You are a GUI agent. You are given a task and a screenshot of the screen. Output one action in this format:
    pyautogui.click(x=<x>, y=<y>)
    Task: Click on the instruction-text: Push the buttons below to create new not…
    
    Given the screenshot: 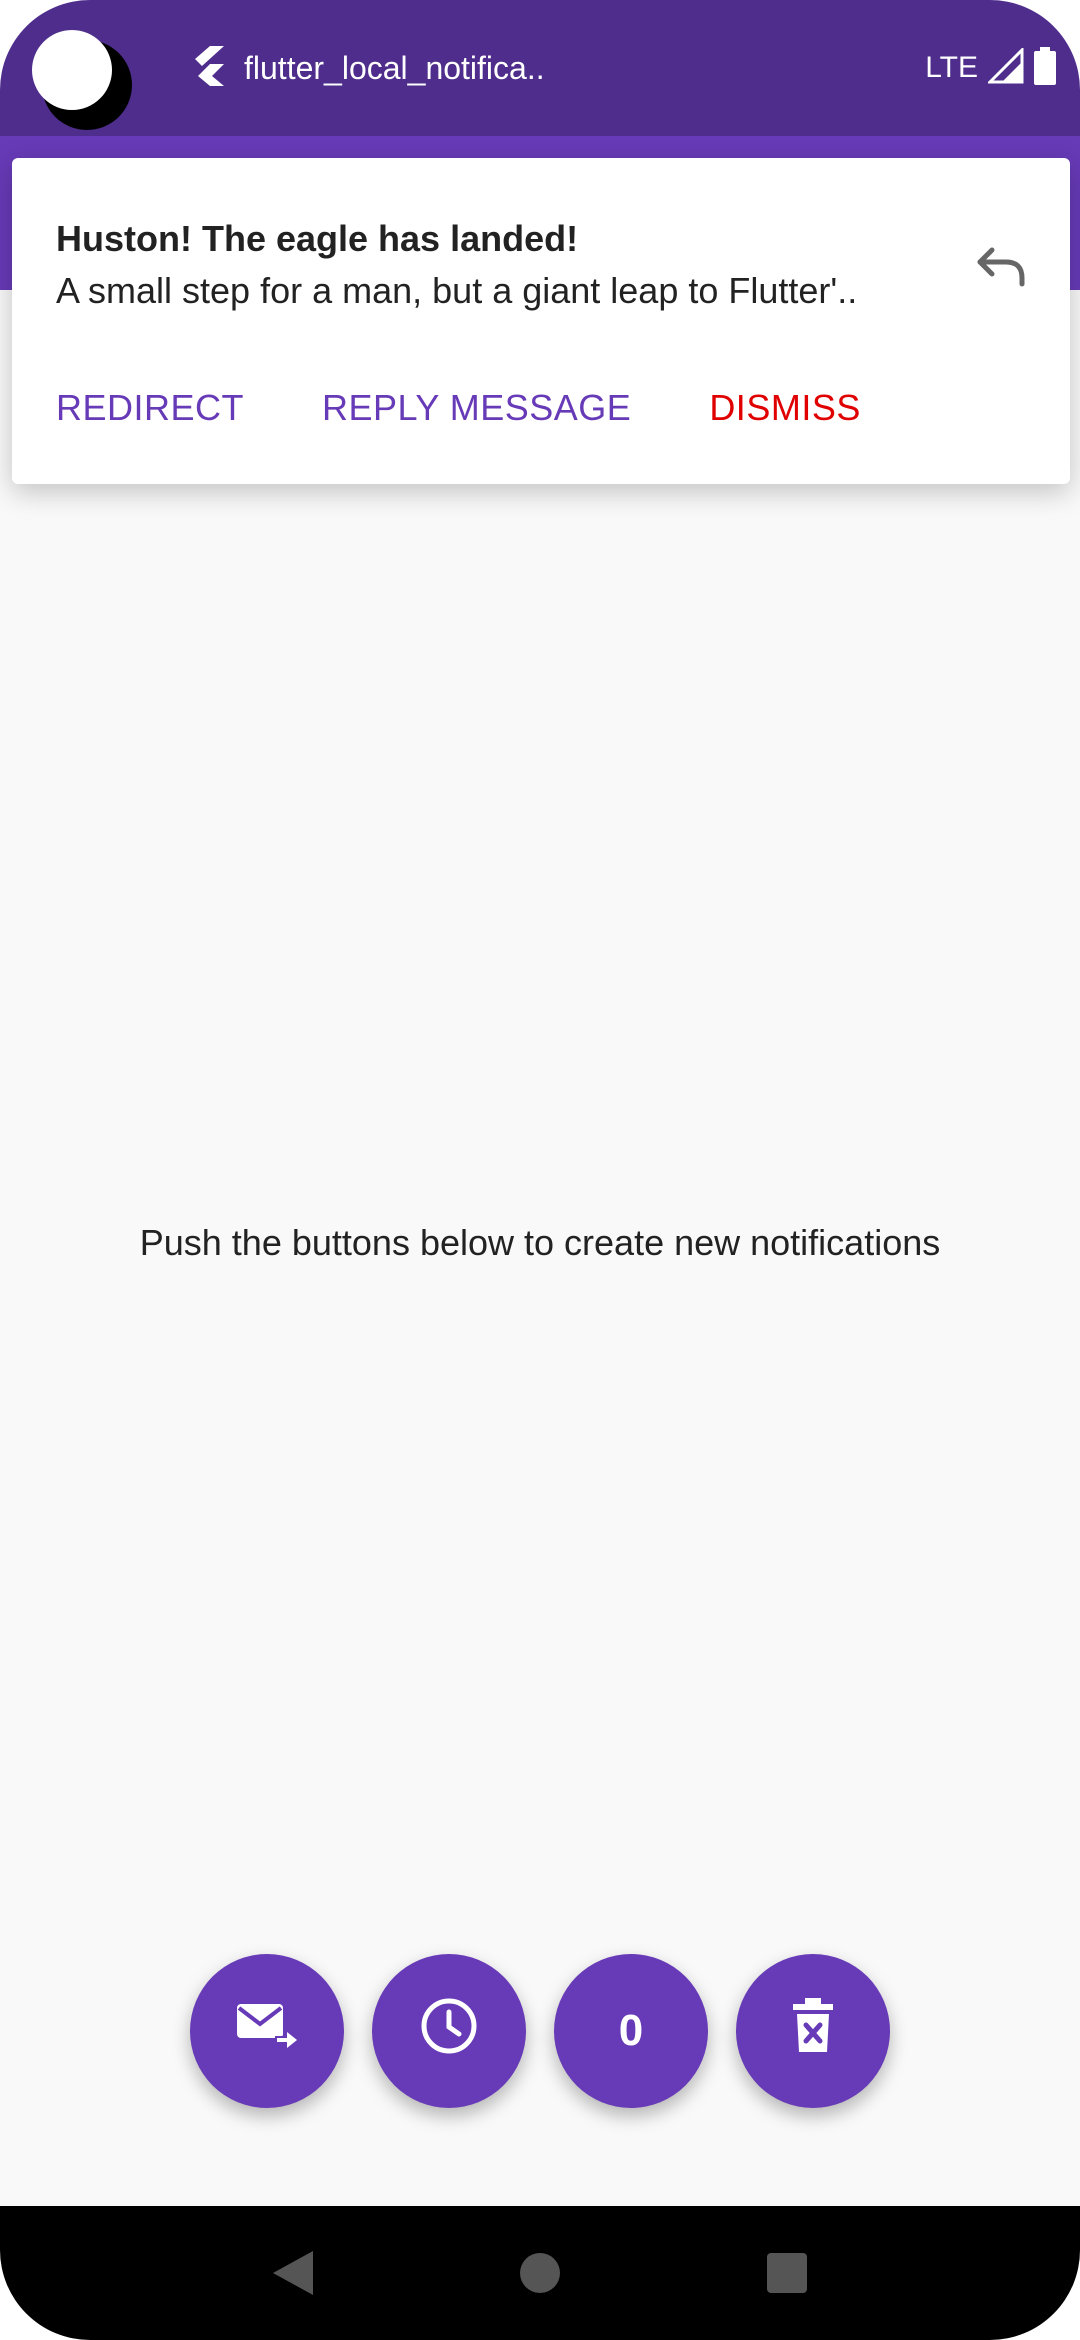 What is the action you would take?
    pyautogui.click(x=540, y=1242)
    